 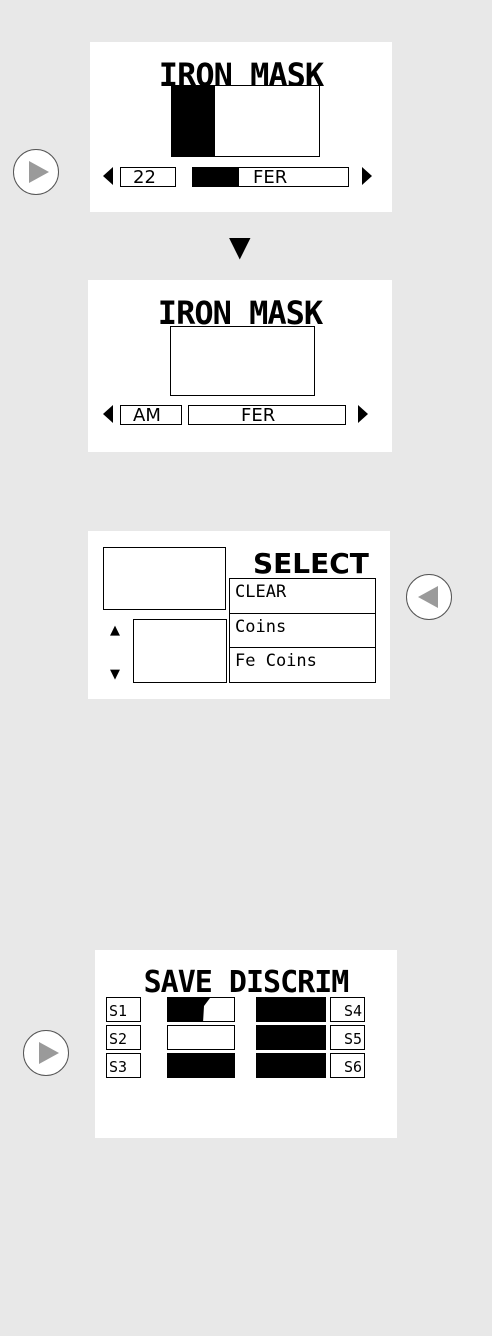 I want to click on up-triangle-icon: ▲, so click(x=115, y=630).